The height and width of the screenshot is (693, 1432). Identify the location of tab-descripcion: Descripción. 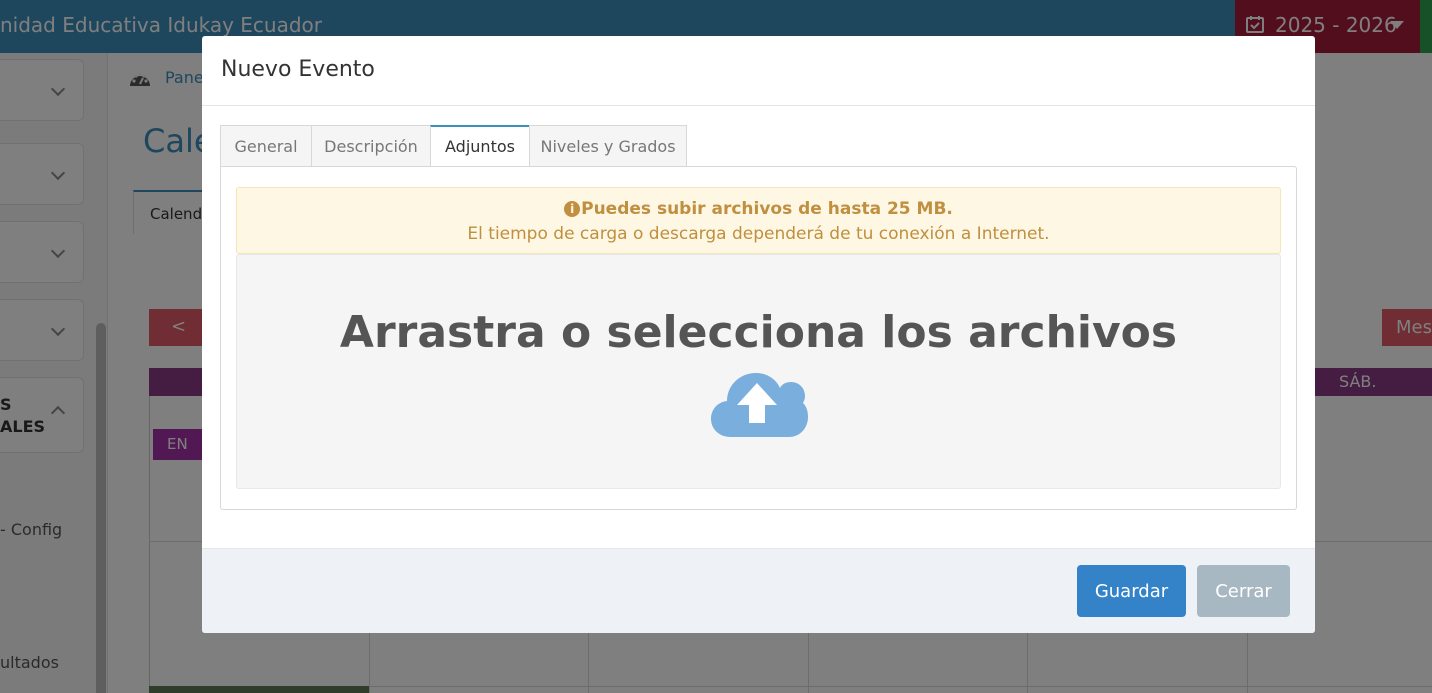
(371, 146).